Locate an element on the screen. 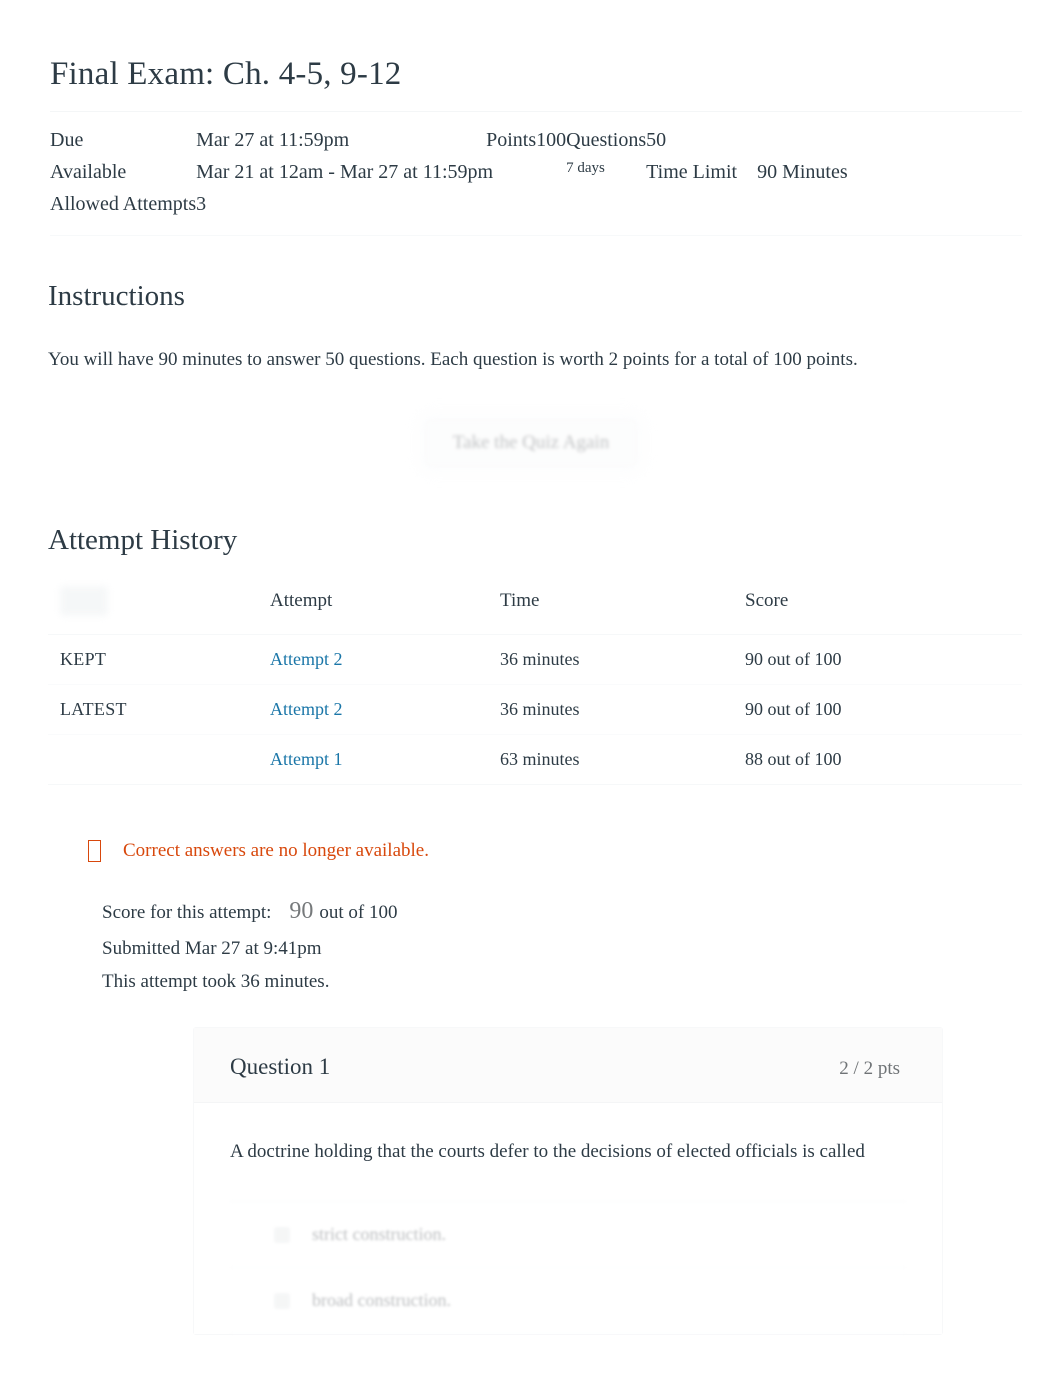 The width and height of the screenshot is (1062, 1377). column-header-attempt: Attempt is located at coordinates (385, 611).